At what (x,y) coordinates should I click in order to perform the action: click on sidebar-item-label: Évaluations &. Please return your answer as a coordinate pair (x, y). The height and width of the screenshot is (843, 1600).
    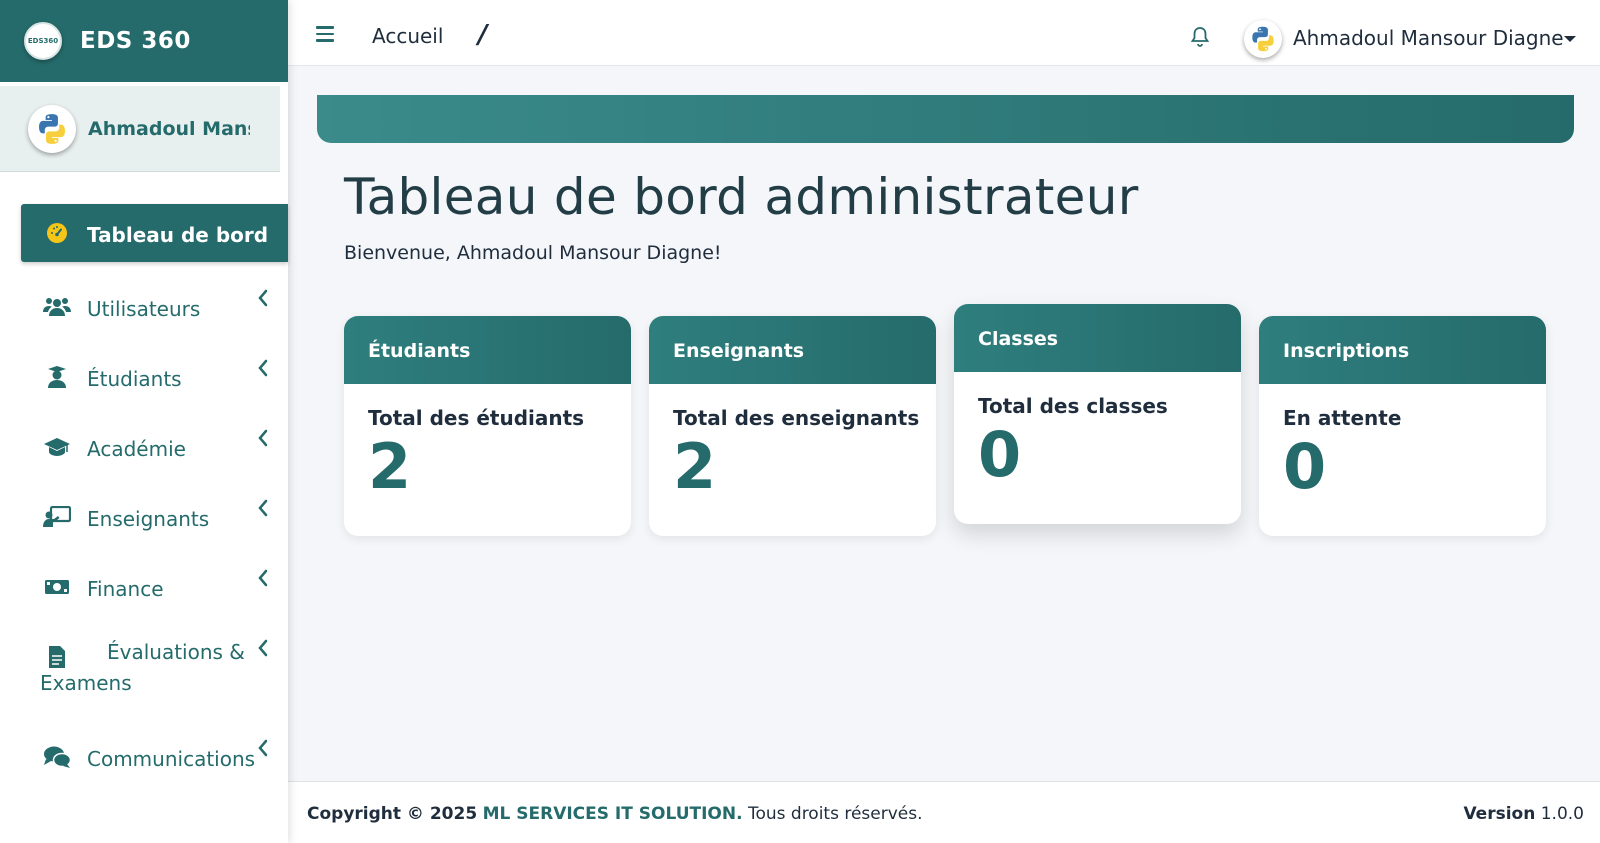
    Looking at the image, I should click on (176, 652).